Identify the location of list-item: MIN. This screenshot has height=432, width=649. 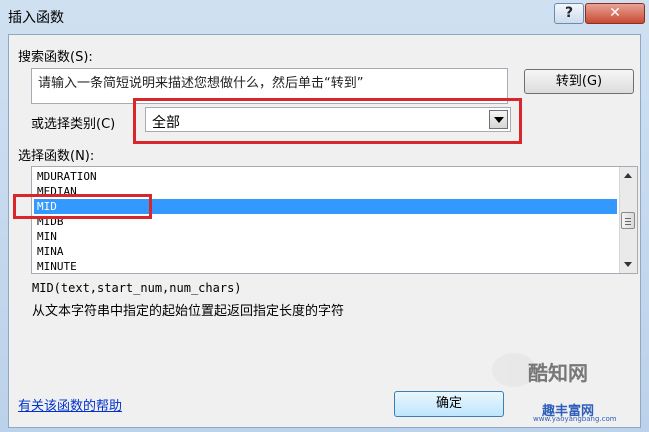
(325, 236).